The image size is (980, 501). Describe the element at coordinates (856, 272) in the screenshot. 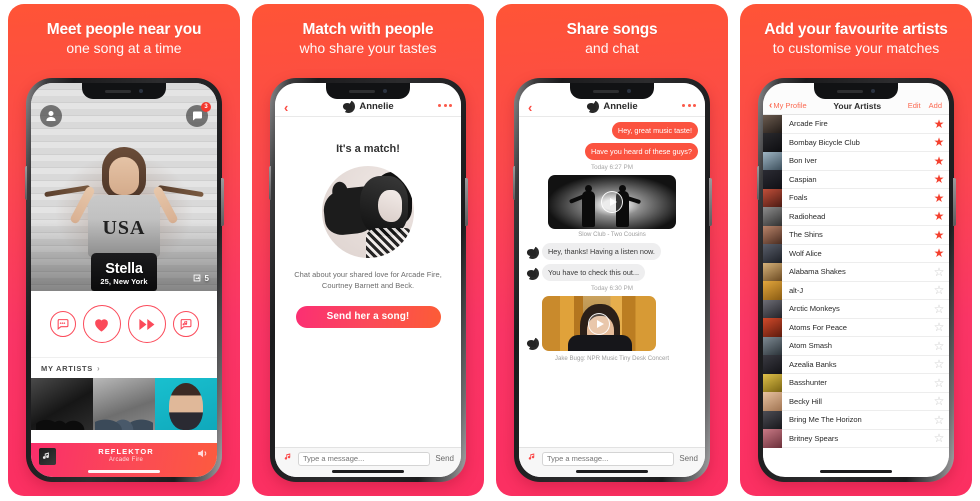

I see `artist-row: Alabama Shakes ☆` at that location.